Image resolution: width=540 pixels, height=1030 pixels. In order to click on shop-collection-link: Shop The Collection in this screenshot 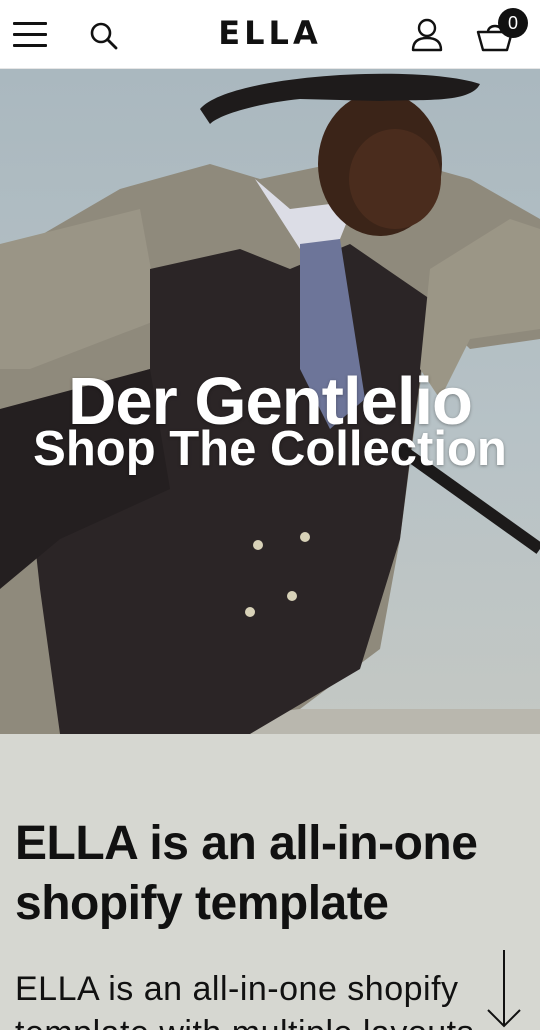, I will do `click(270, 449)`.